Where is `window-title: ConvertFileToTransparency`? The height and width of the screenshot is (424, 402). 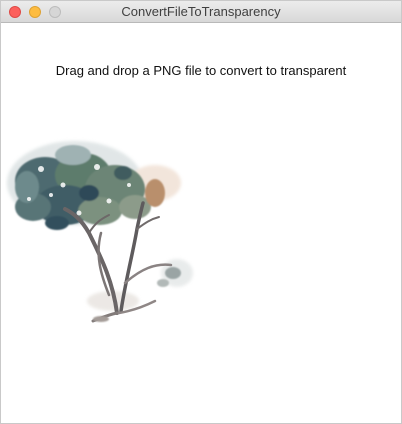 window-title: ConvertFileToTransparency is located at coordinates (201, 11).